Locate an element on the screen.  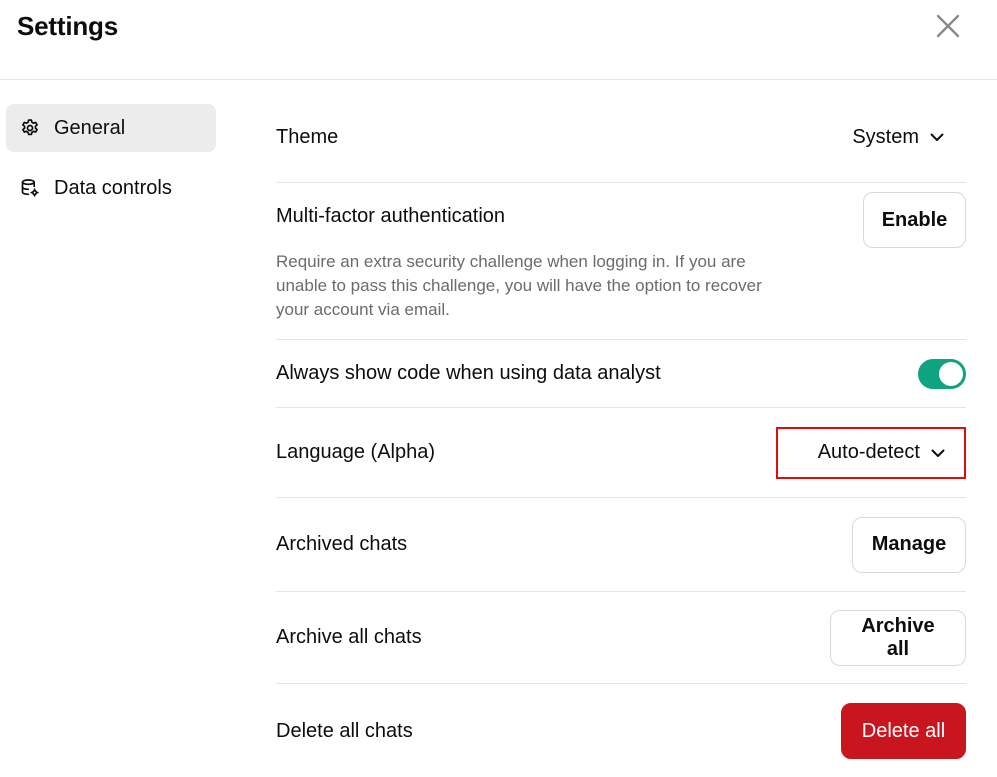
sidebar-item-general: General is located at coordinates (111, 128).